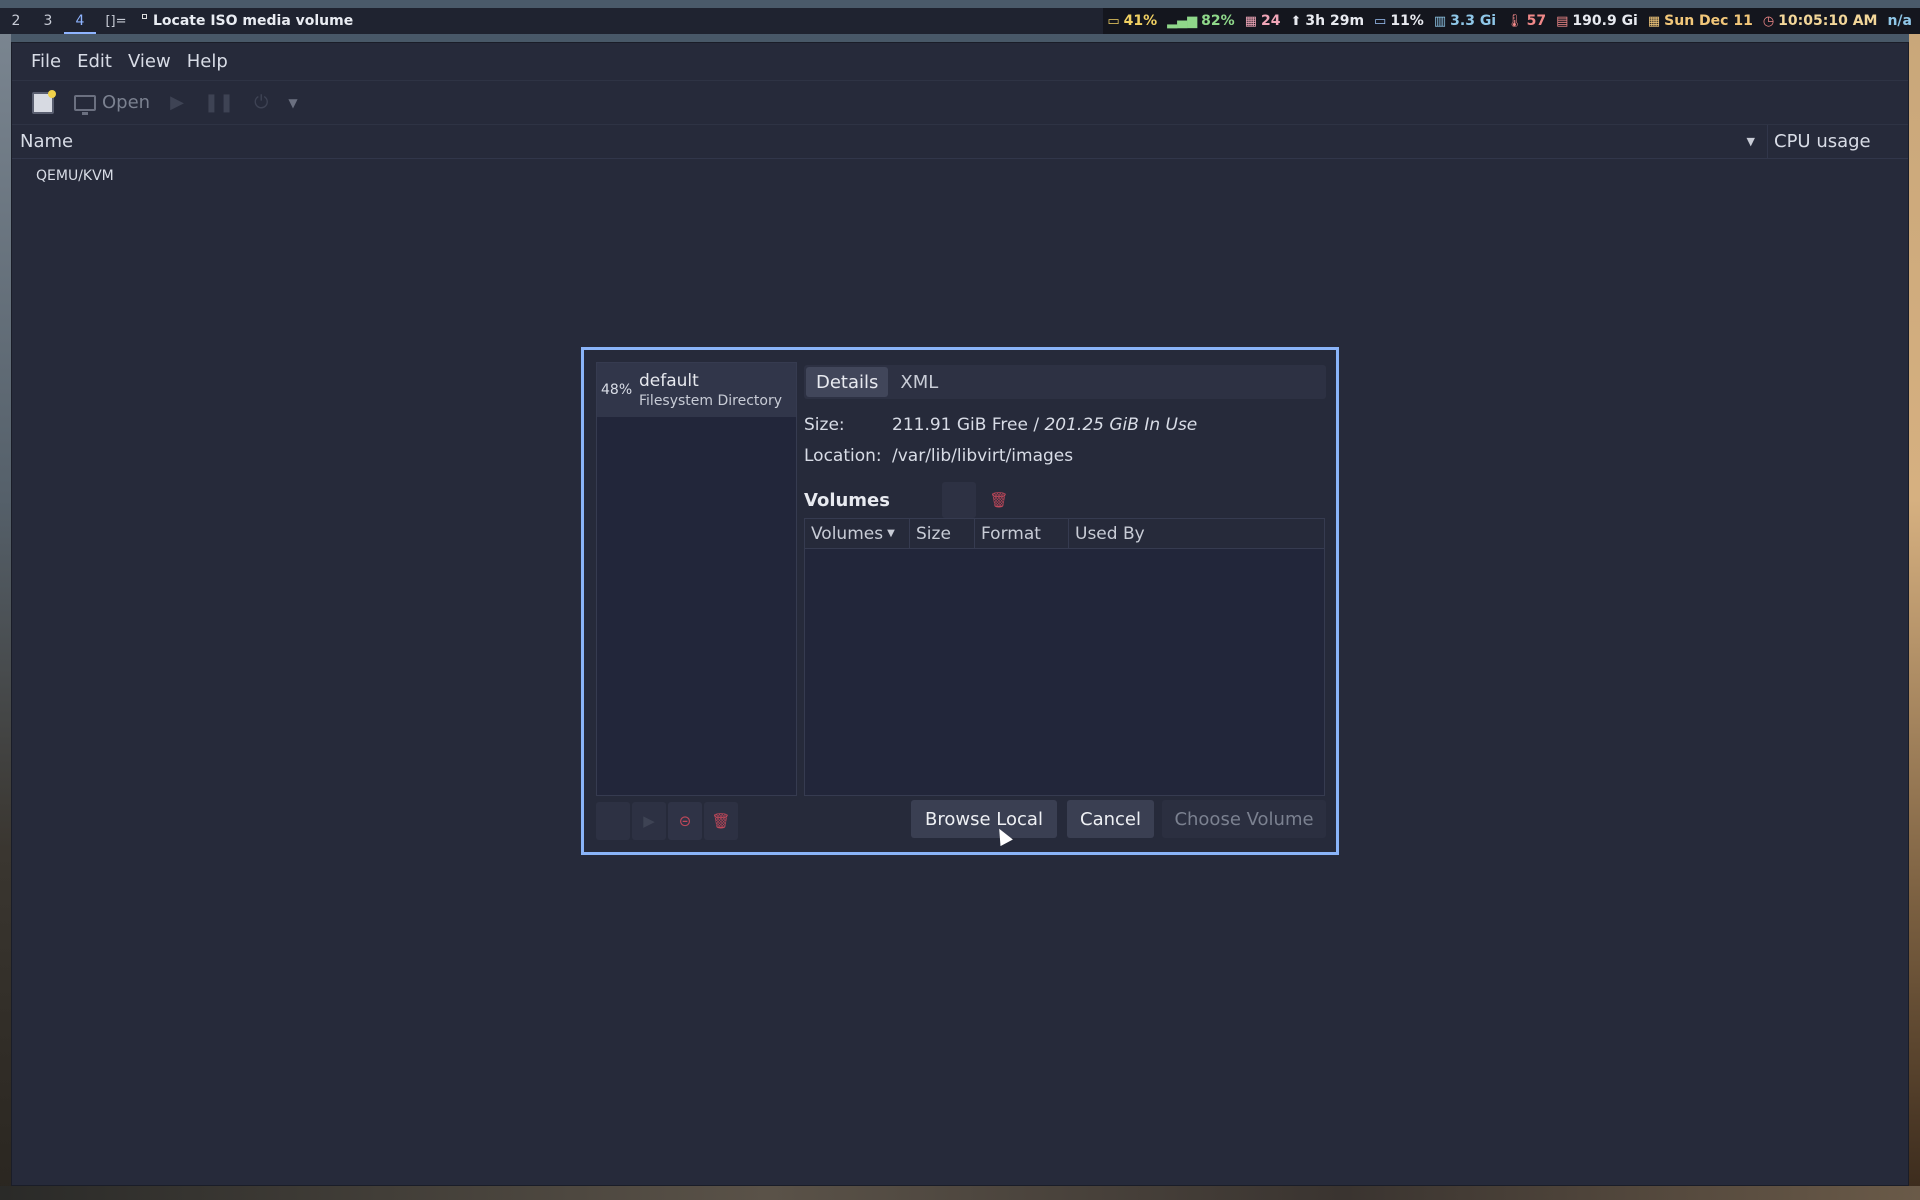  Describe the element at coordinates (843, 456) in the screenshot. I see `location-label: Location:` at that location.